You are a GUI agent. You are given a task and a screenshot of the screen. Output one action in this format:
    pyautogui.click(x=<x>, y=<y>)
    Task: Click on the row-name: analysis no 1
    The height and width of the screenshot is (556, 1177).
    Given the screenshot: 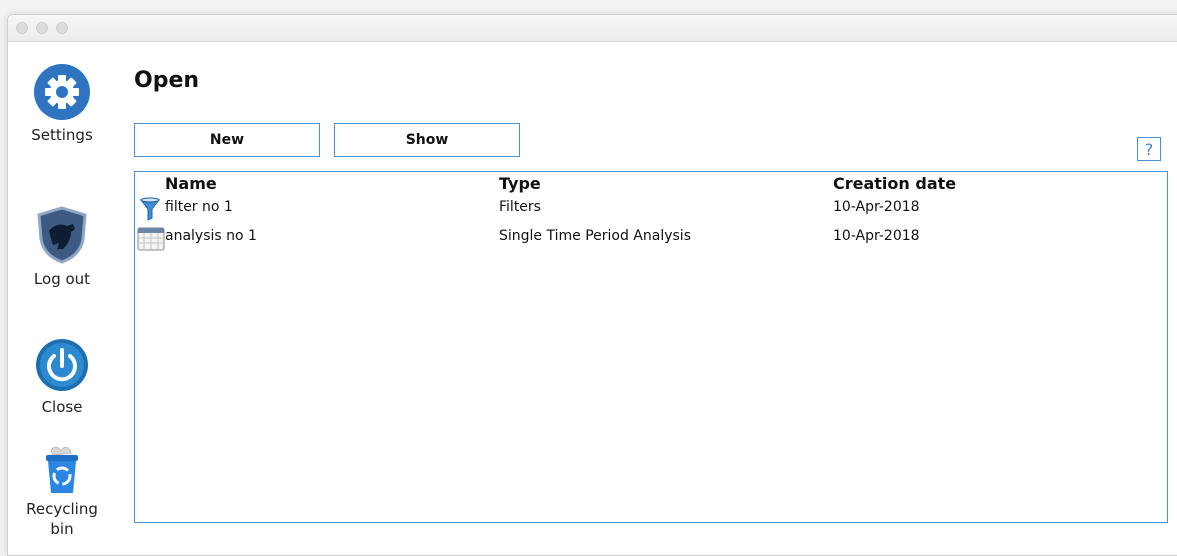 What is the action you would take?
    pyautogui.click(x=211, y=236)
    